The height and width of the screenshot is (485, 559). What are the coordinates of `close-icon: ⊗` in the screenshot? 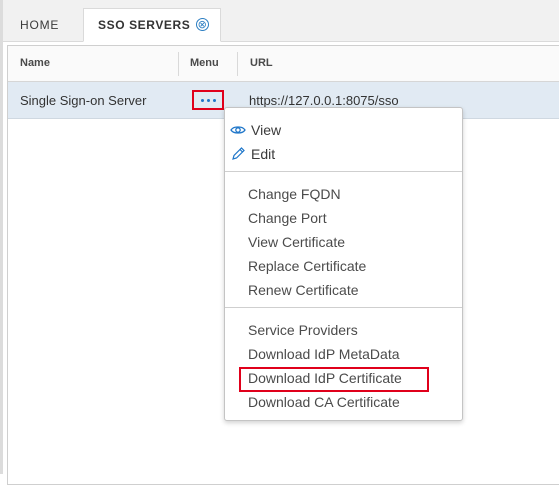 It's located at (202, 24).